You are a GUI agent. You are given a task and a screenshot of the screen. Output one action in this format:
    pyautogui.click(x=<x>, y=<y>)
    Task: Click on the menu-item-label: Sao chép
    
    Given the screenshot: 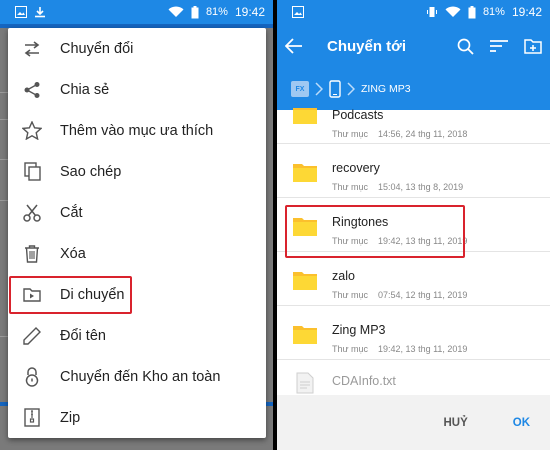 What is the action you would take?
    pyautogui.click(x=91, y=171)
    